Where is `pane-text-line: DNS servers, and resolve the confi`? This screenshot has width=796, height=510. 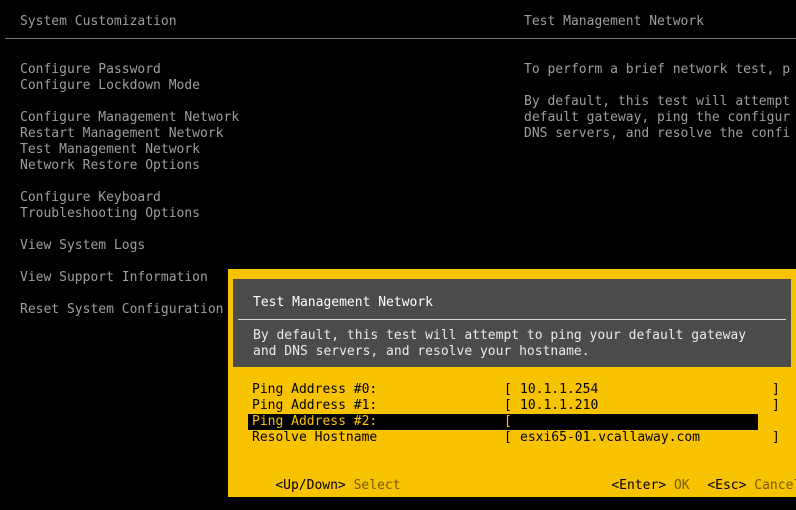 pane-text-line: DNS servers, and resolve the confi is located at coordinates (657, 133).